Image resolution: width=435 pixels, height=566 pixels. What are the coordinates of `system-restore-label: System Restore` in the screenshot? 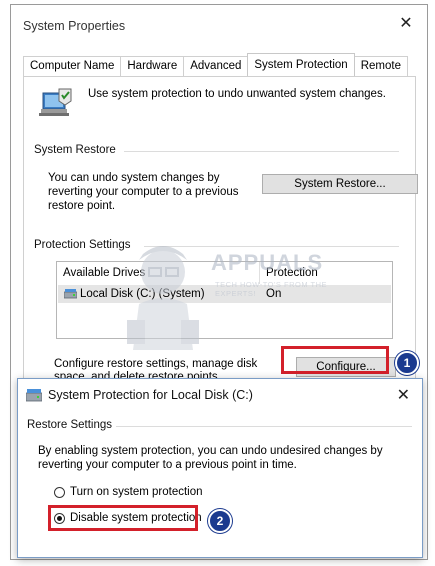 It's located at (75, 150).